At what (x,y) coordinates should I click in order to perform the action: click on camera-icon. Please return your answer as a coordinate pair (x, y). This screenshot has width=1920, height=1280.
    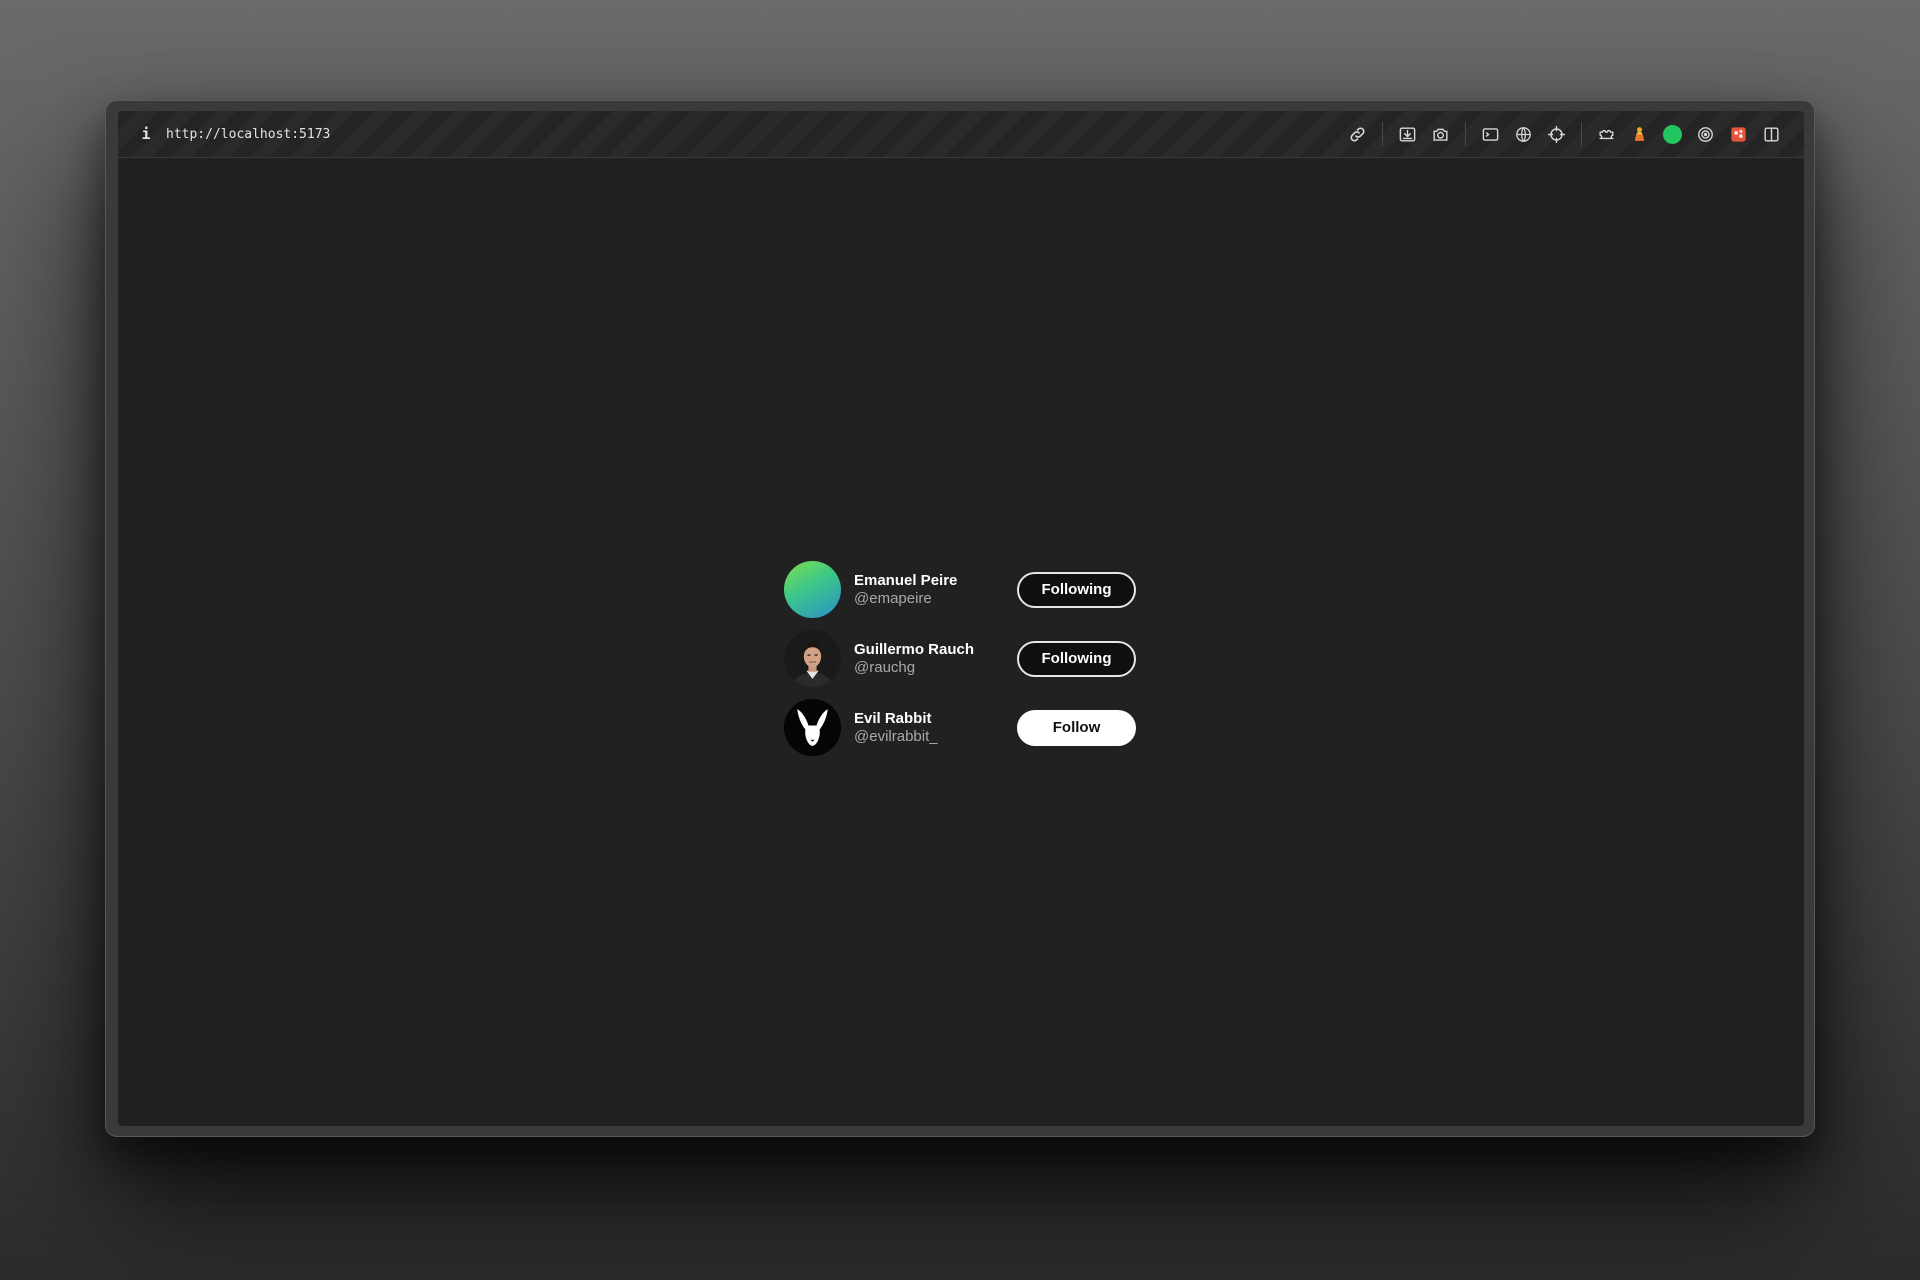
    Looking at the image, I should click on (1440, 134).